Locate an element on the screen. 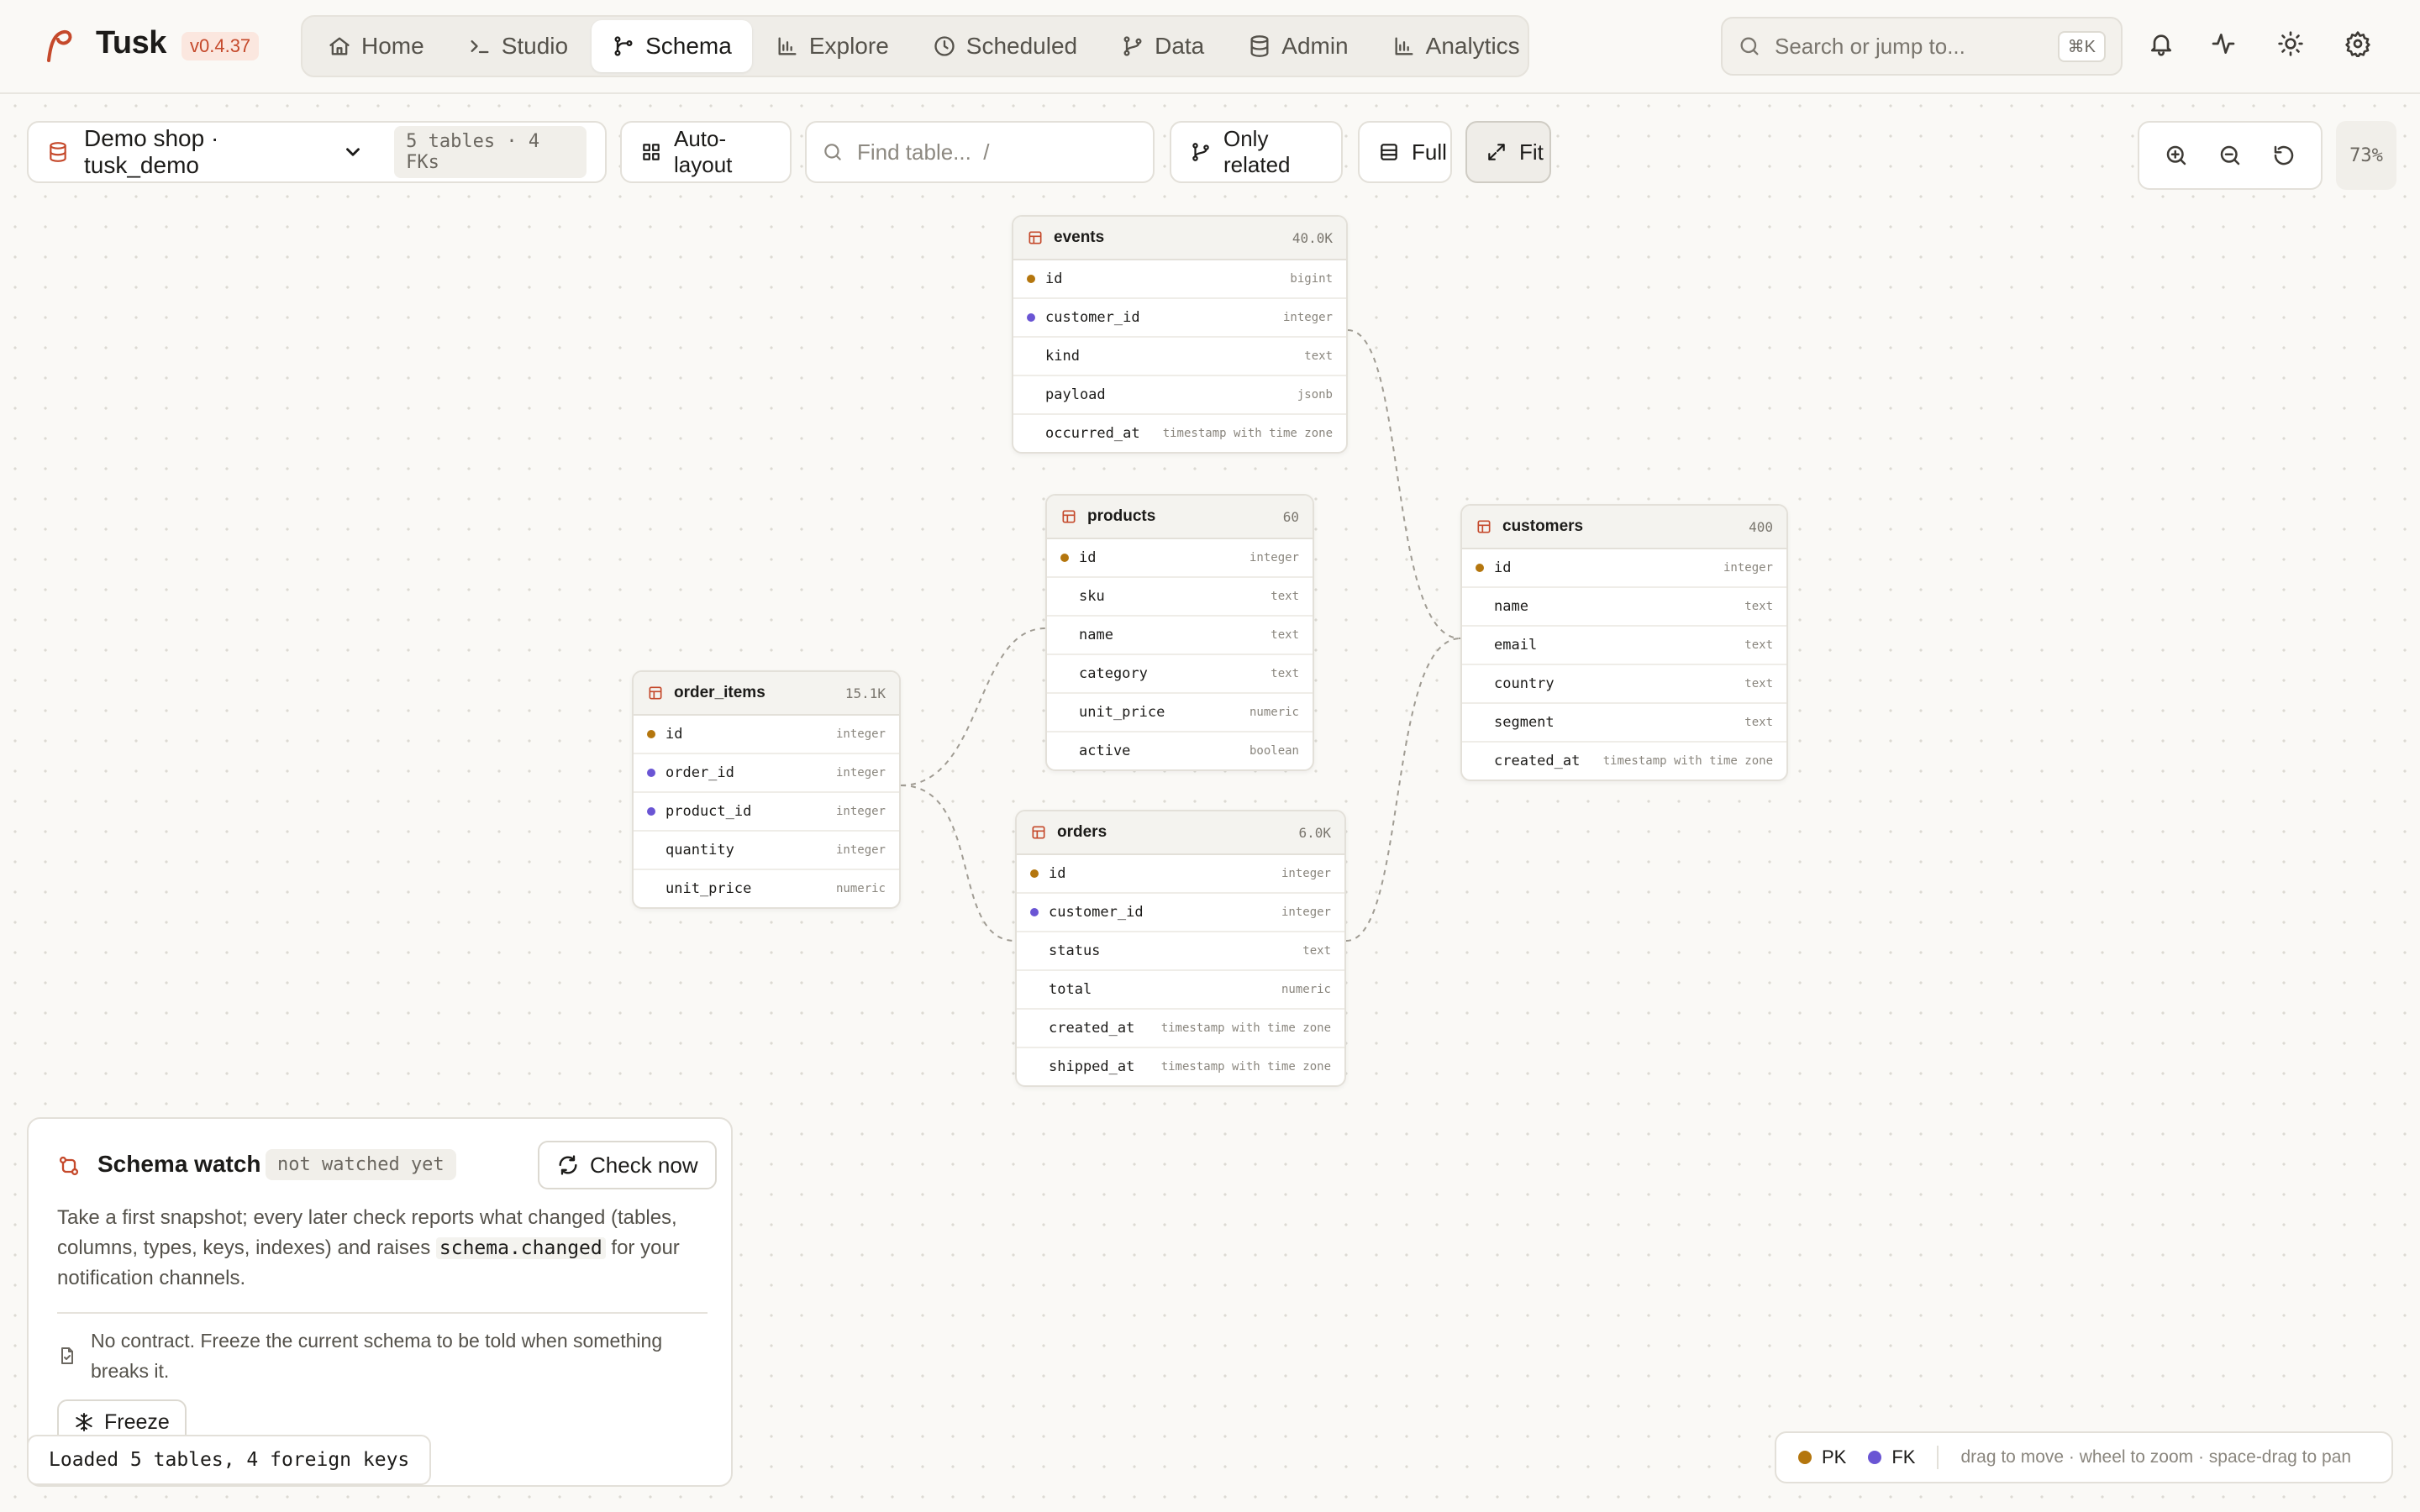 The height and width of the screenshot is (1512, 2420). table-header: events 40.0K is located at coordinates (1179, 238).